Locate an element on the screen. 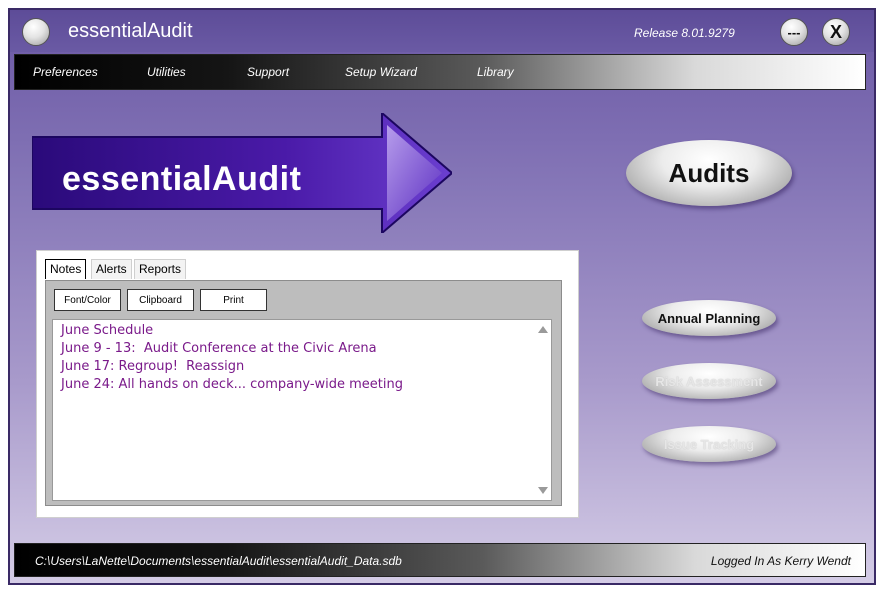  print-button: Print is located at coordinates (233, 300).